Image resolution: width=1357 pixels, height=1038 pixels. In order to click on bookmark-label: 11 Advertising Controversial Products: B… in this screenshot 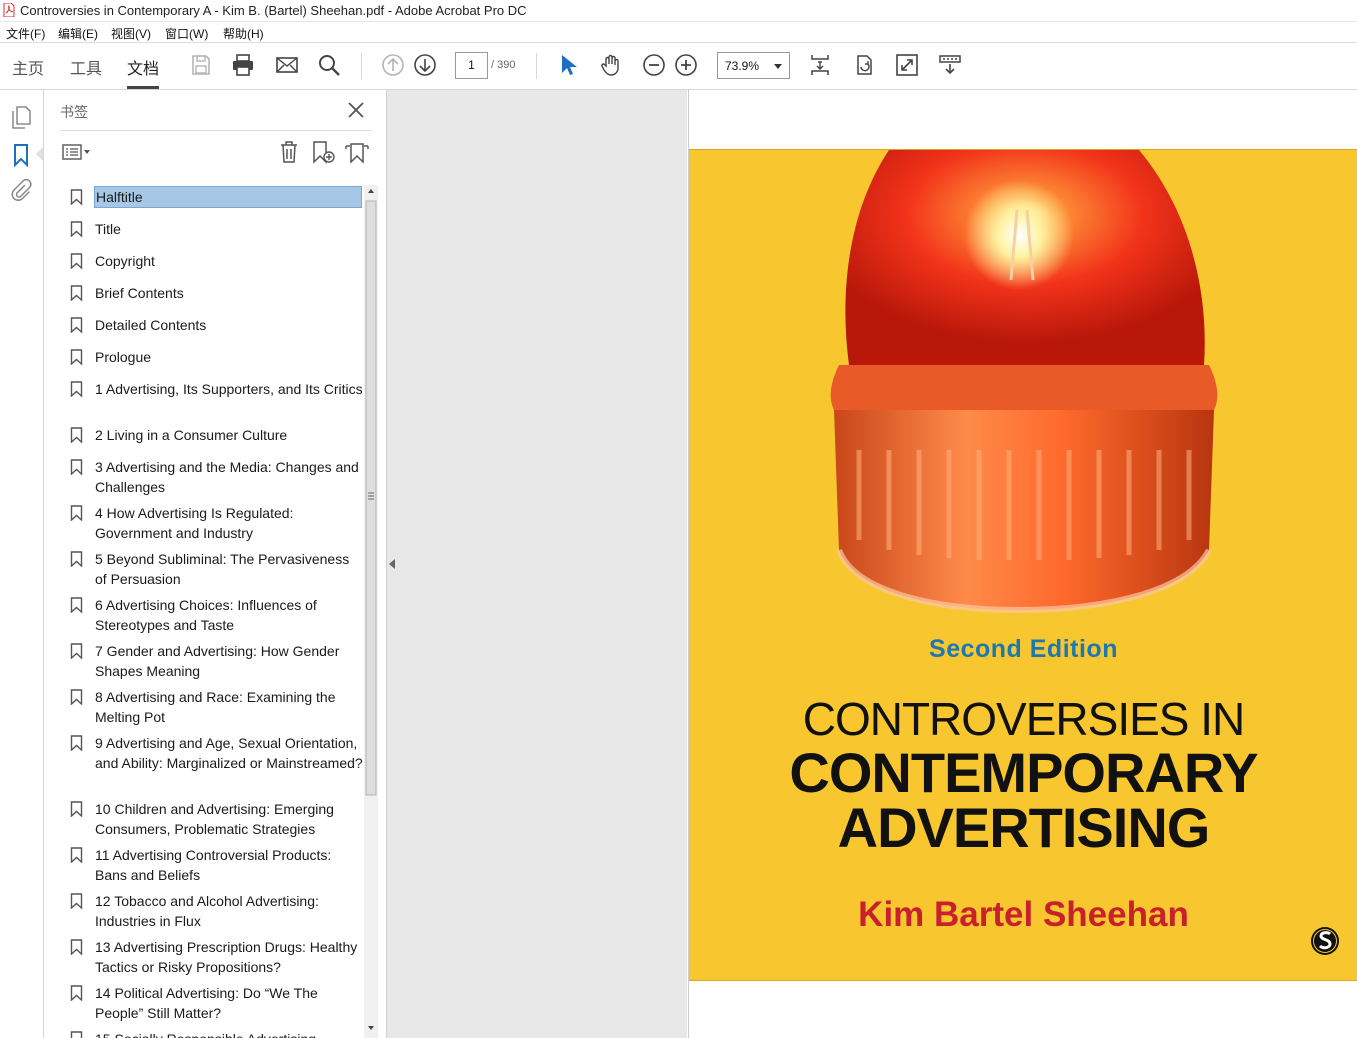, I will do `click(213, 865)`.